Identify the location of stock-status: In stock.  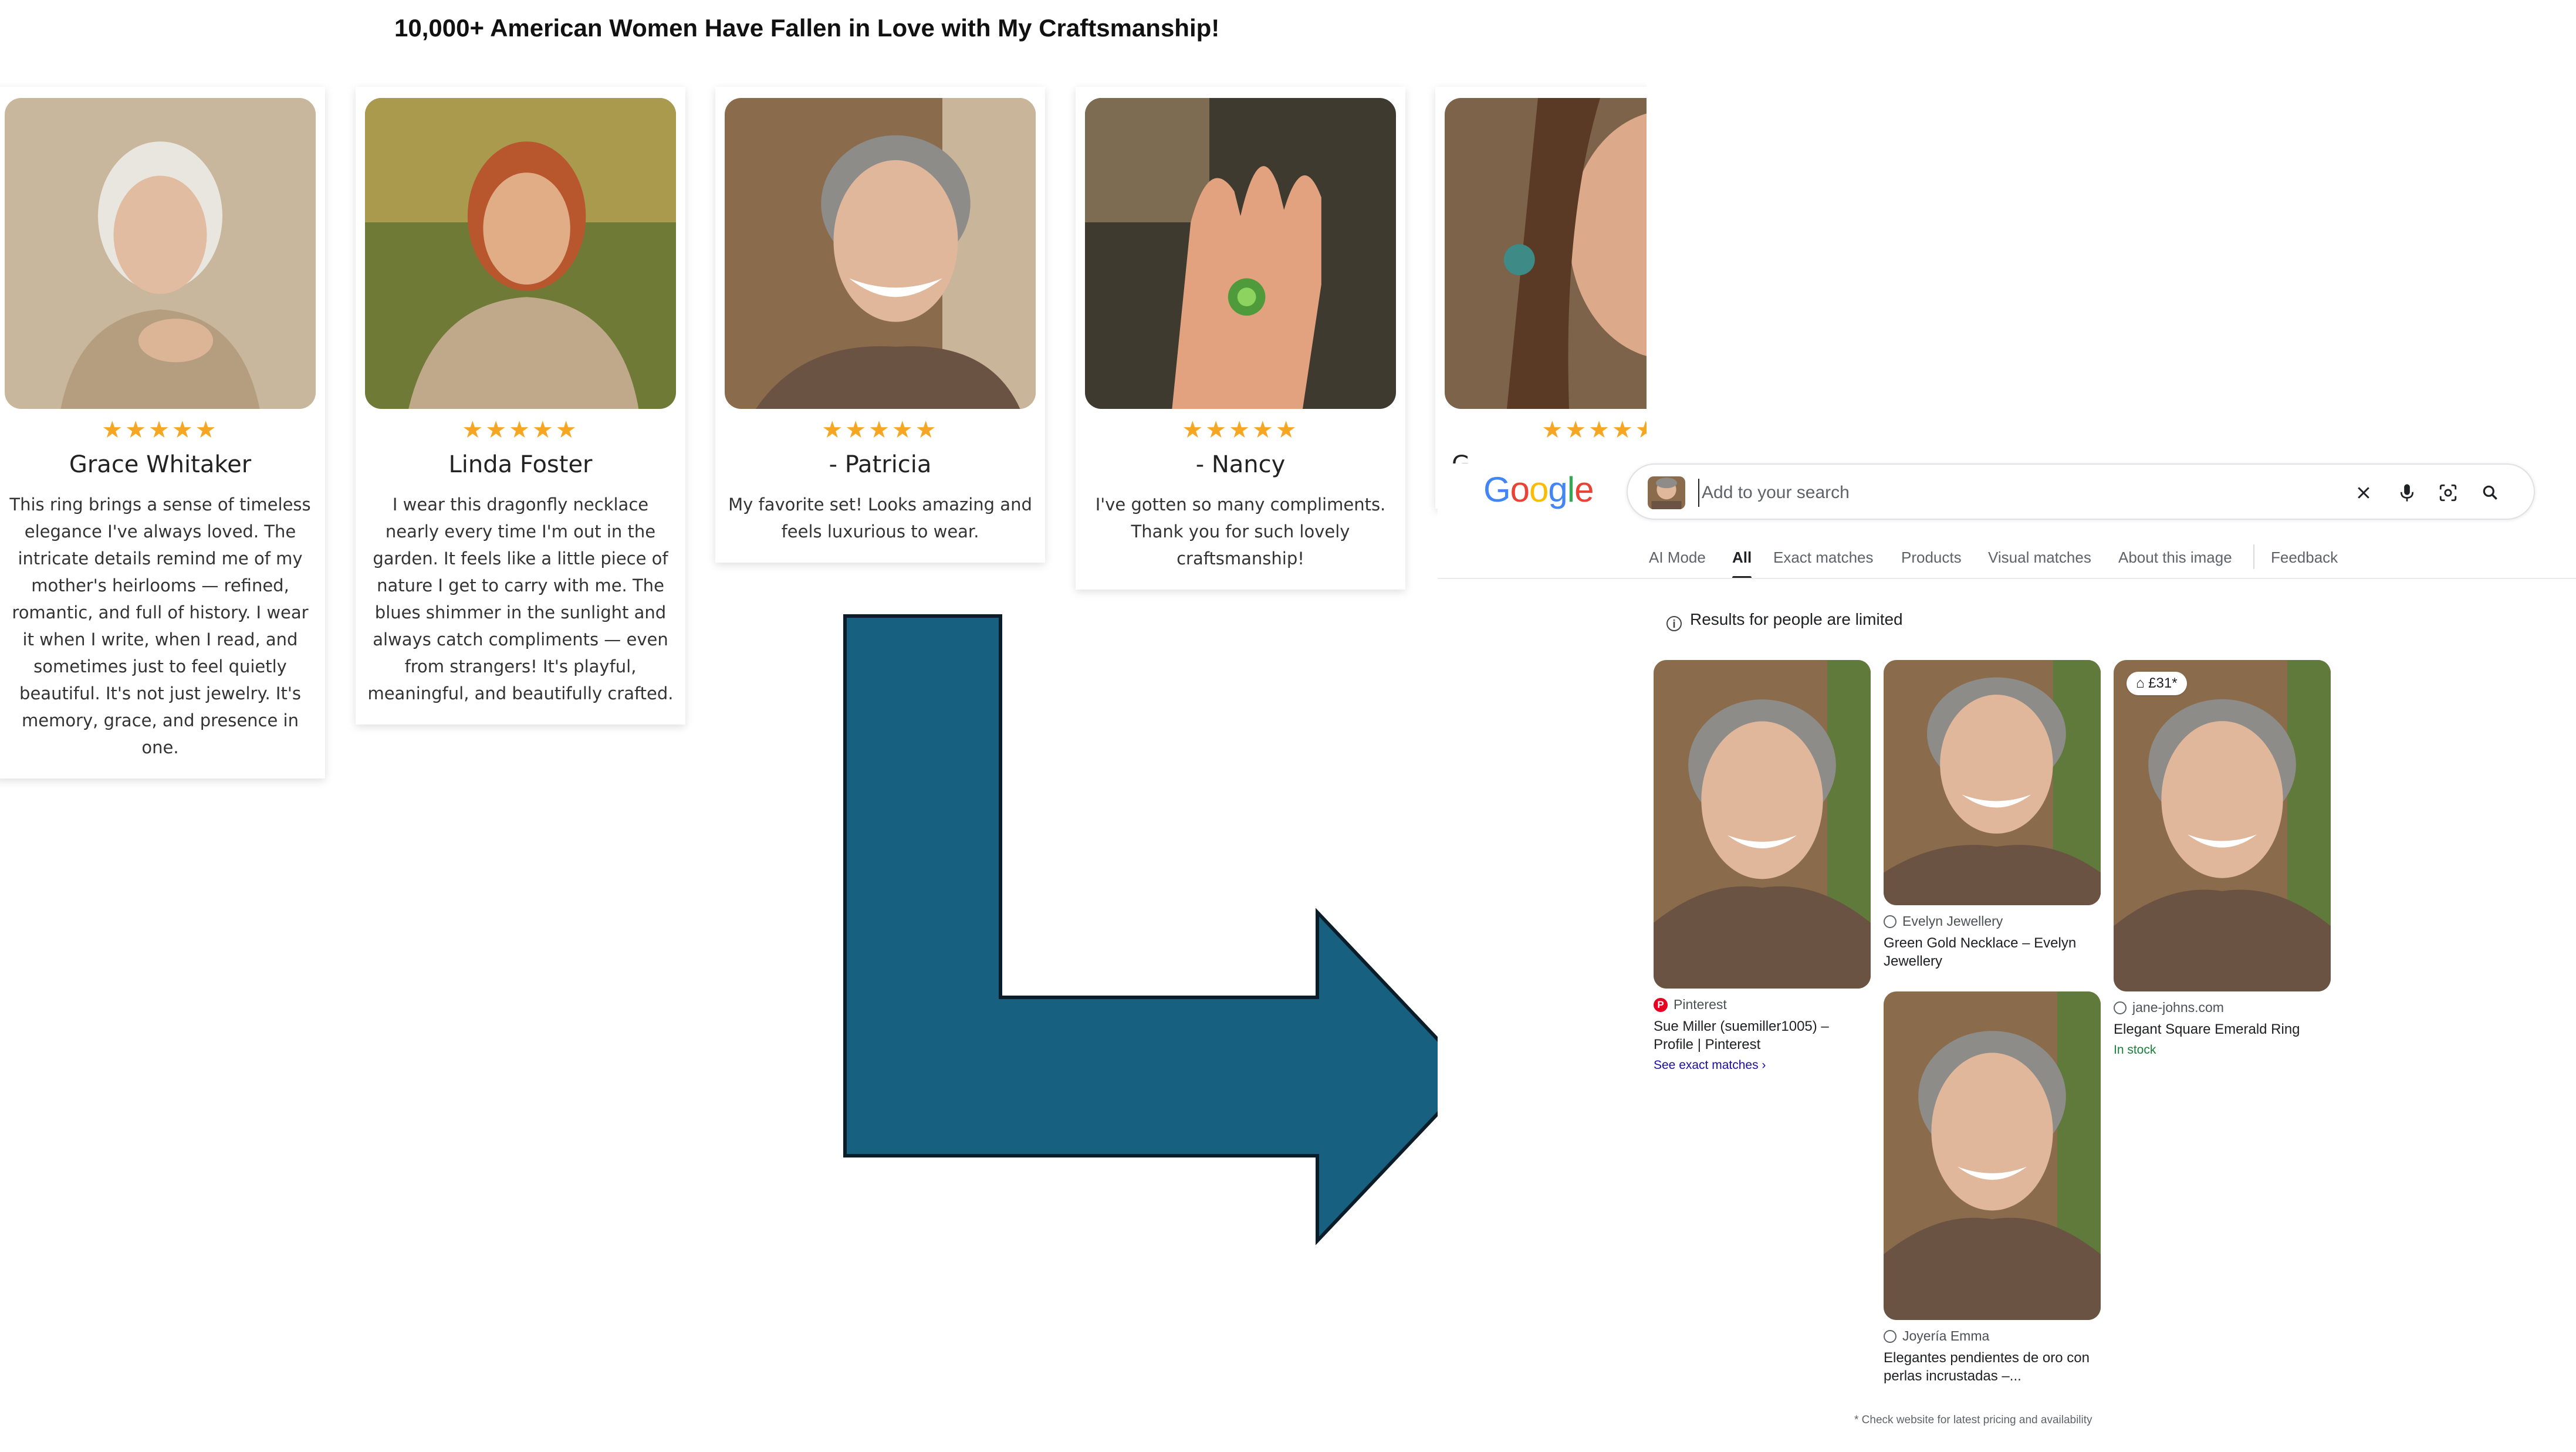
(2135, 1050).